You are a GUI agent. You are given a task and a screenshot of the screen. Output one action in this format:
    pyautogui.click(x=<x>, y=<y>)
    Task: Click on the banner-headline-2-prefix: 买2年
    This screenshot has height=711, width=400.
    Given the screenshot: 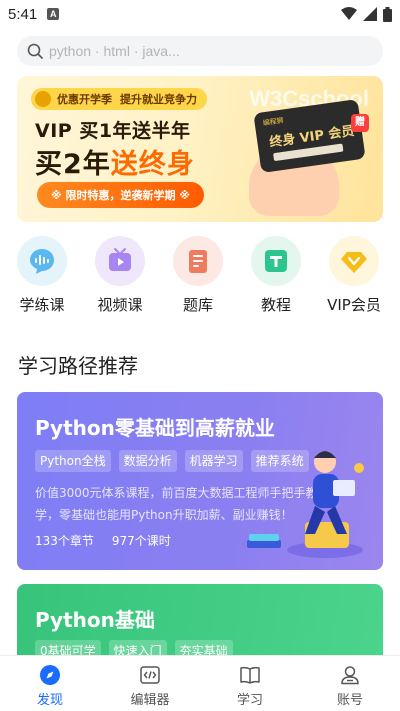 What is the action you would take?
    pyautogui.click(x=73, y=164)
    